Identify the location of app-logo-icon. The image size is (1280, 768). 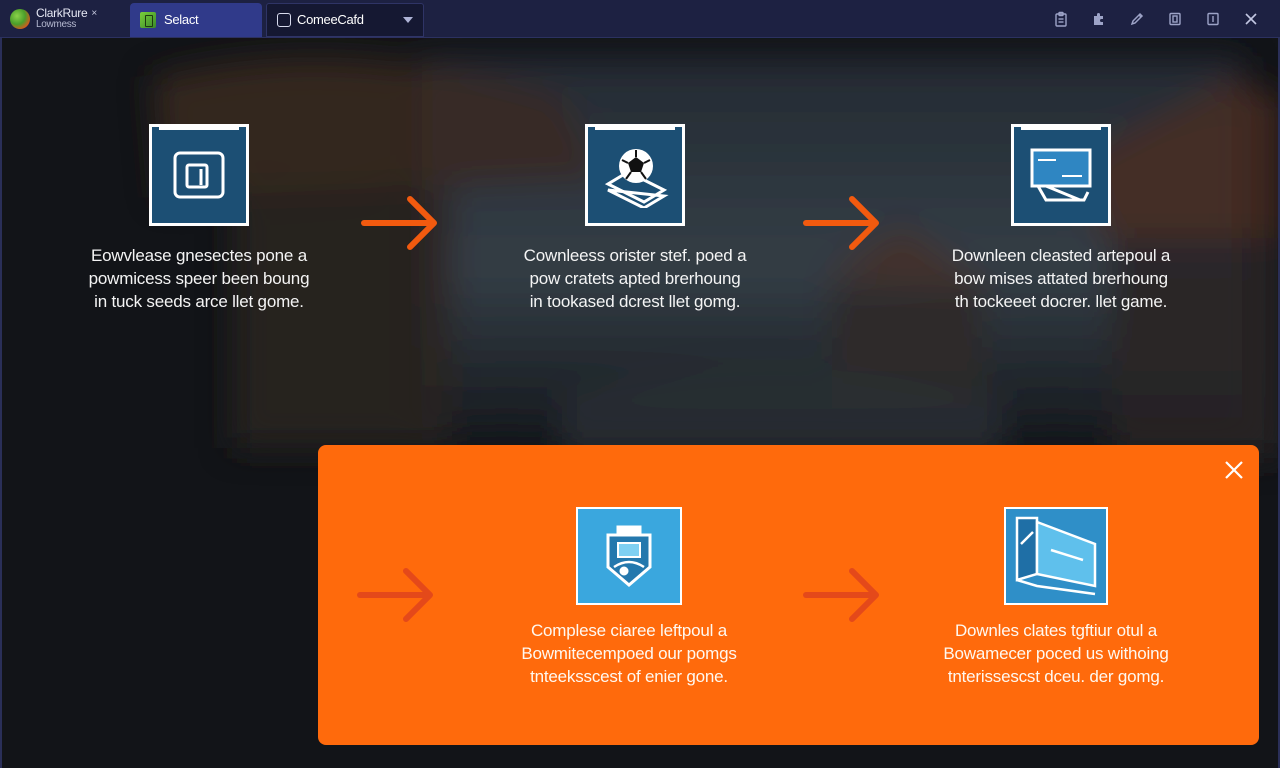
(20, 18).